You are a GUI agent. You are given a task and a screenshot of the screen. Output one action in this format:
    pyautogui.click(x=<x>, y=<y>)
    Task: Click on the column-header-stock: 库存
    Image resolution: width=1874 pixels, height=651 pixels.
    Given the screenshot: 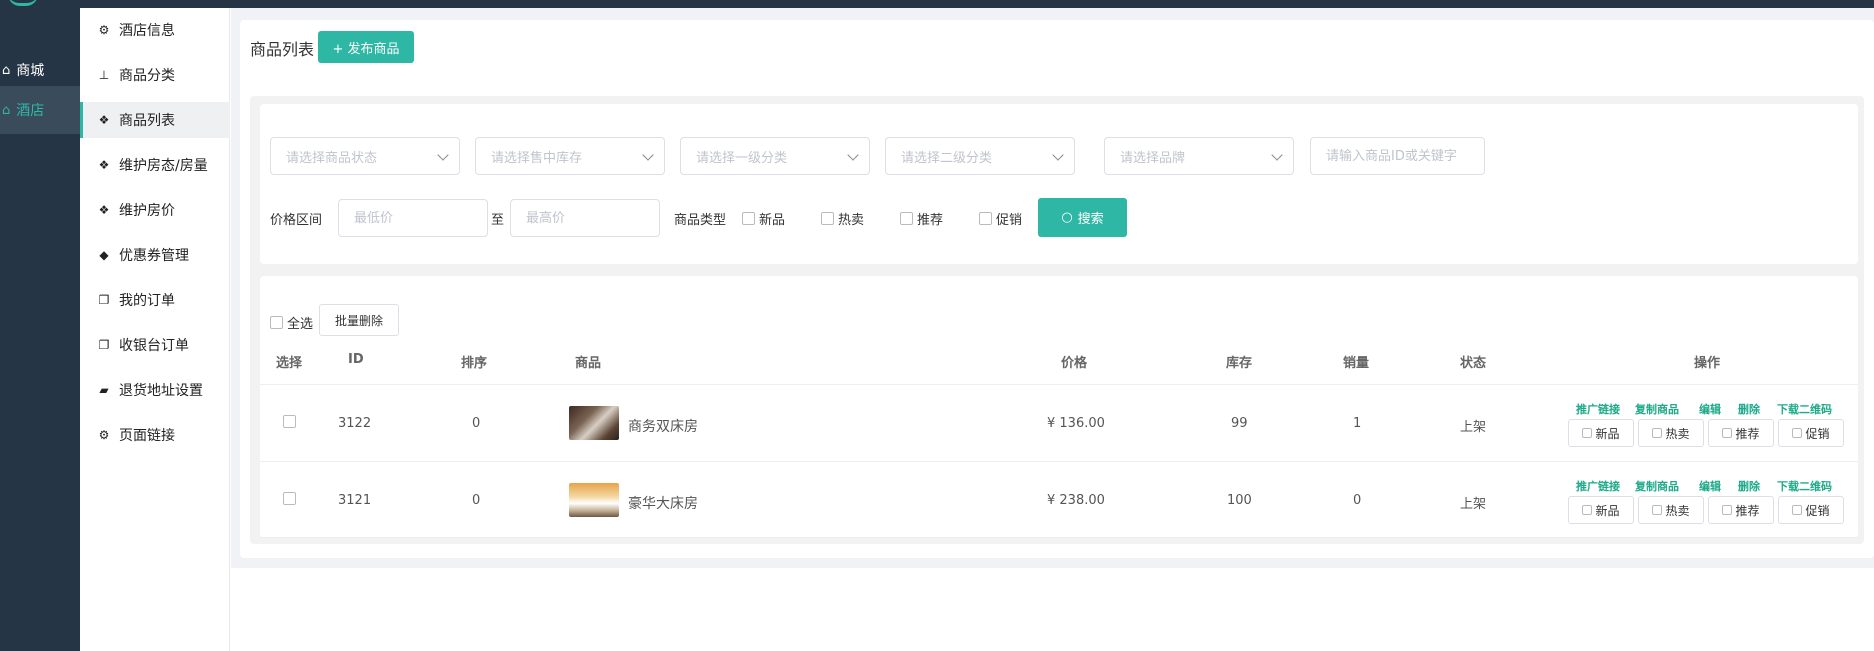 What is the action you would take?
    pyautogui.click(x=1239, y=363)
    